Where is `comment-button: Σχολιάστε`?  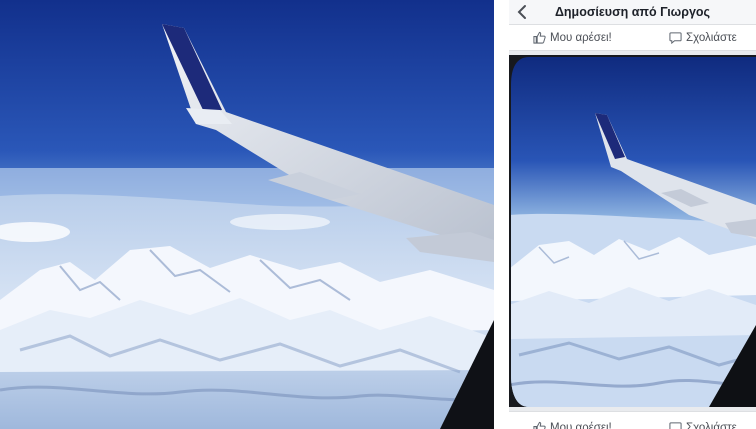 comment-button: Σχολιάστε is located at coordinates (703, 37).